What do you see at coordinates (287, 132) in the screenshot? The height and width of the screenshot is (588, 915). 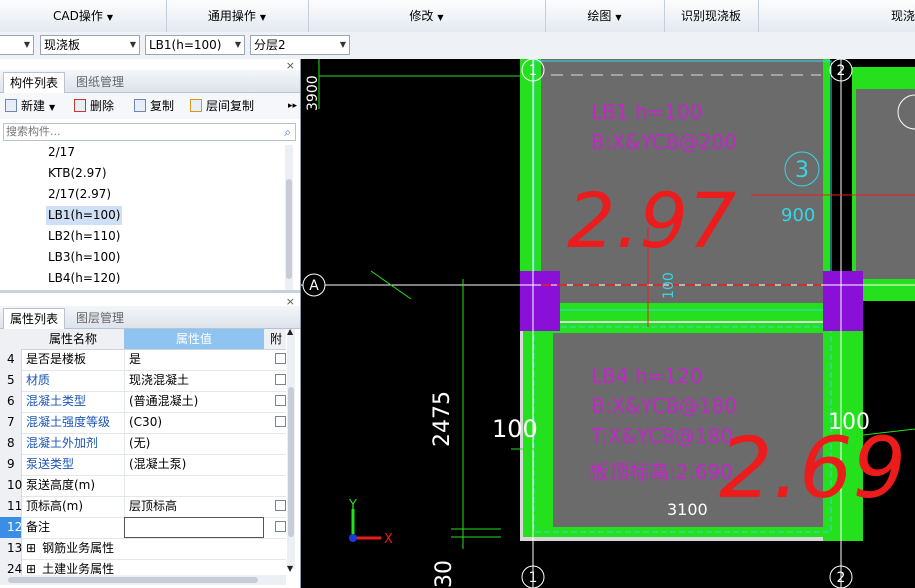 I see `search-icon: ⌕` at bounding box center [287, 132].